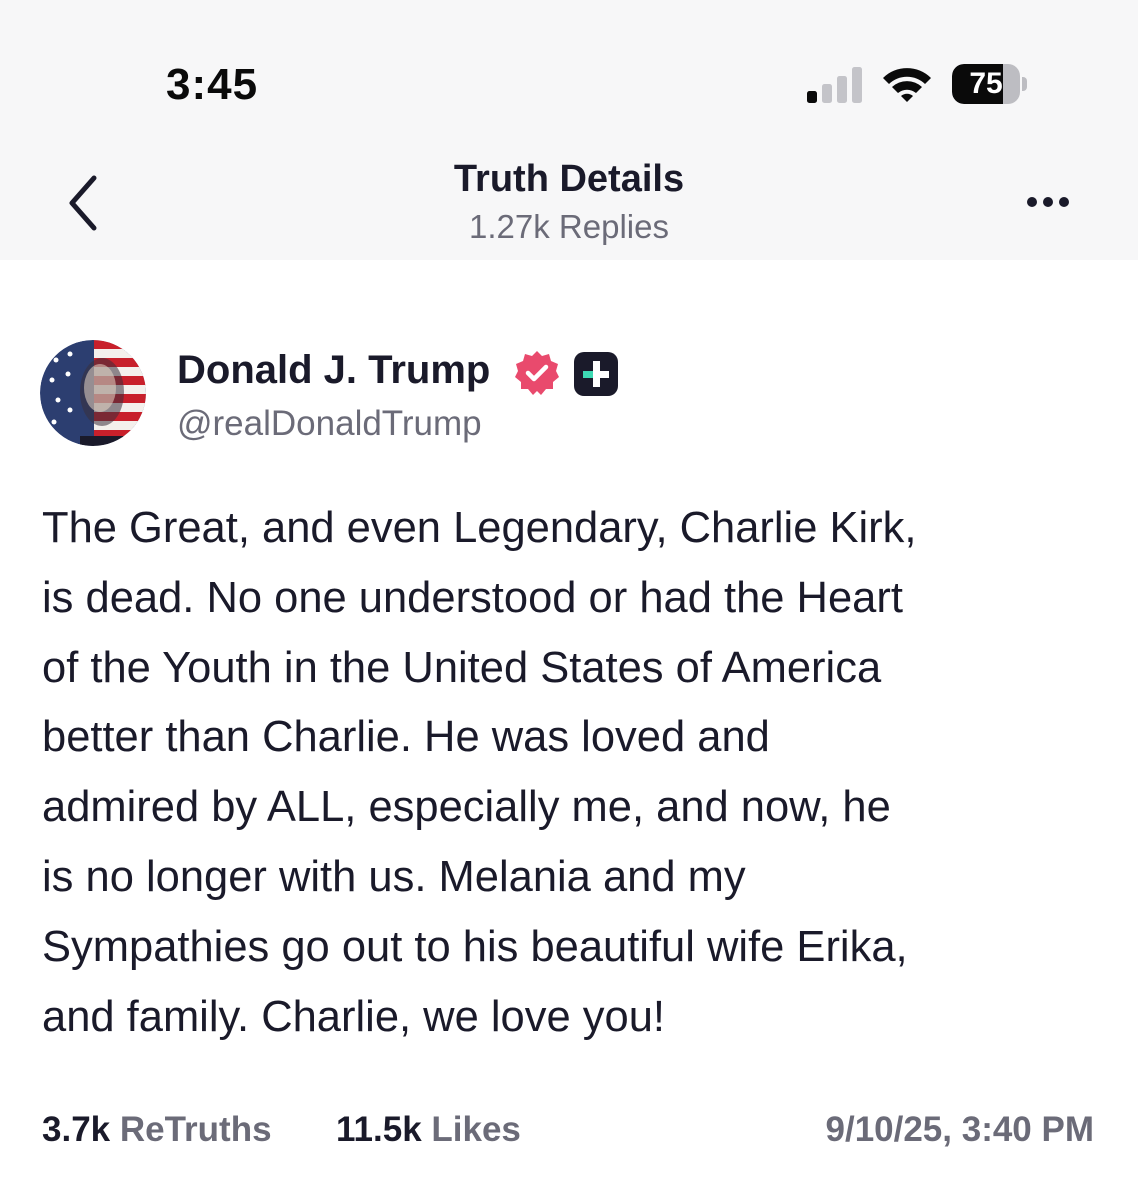 This screenshot has width=1138, height=1200. What do you see at coordinates (195, 1129) in the screenshot?
I see `retruths-label: ReTruths` at bounding box center [195, 1129].